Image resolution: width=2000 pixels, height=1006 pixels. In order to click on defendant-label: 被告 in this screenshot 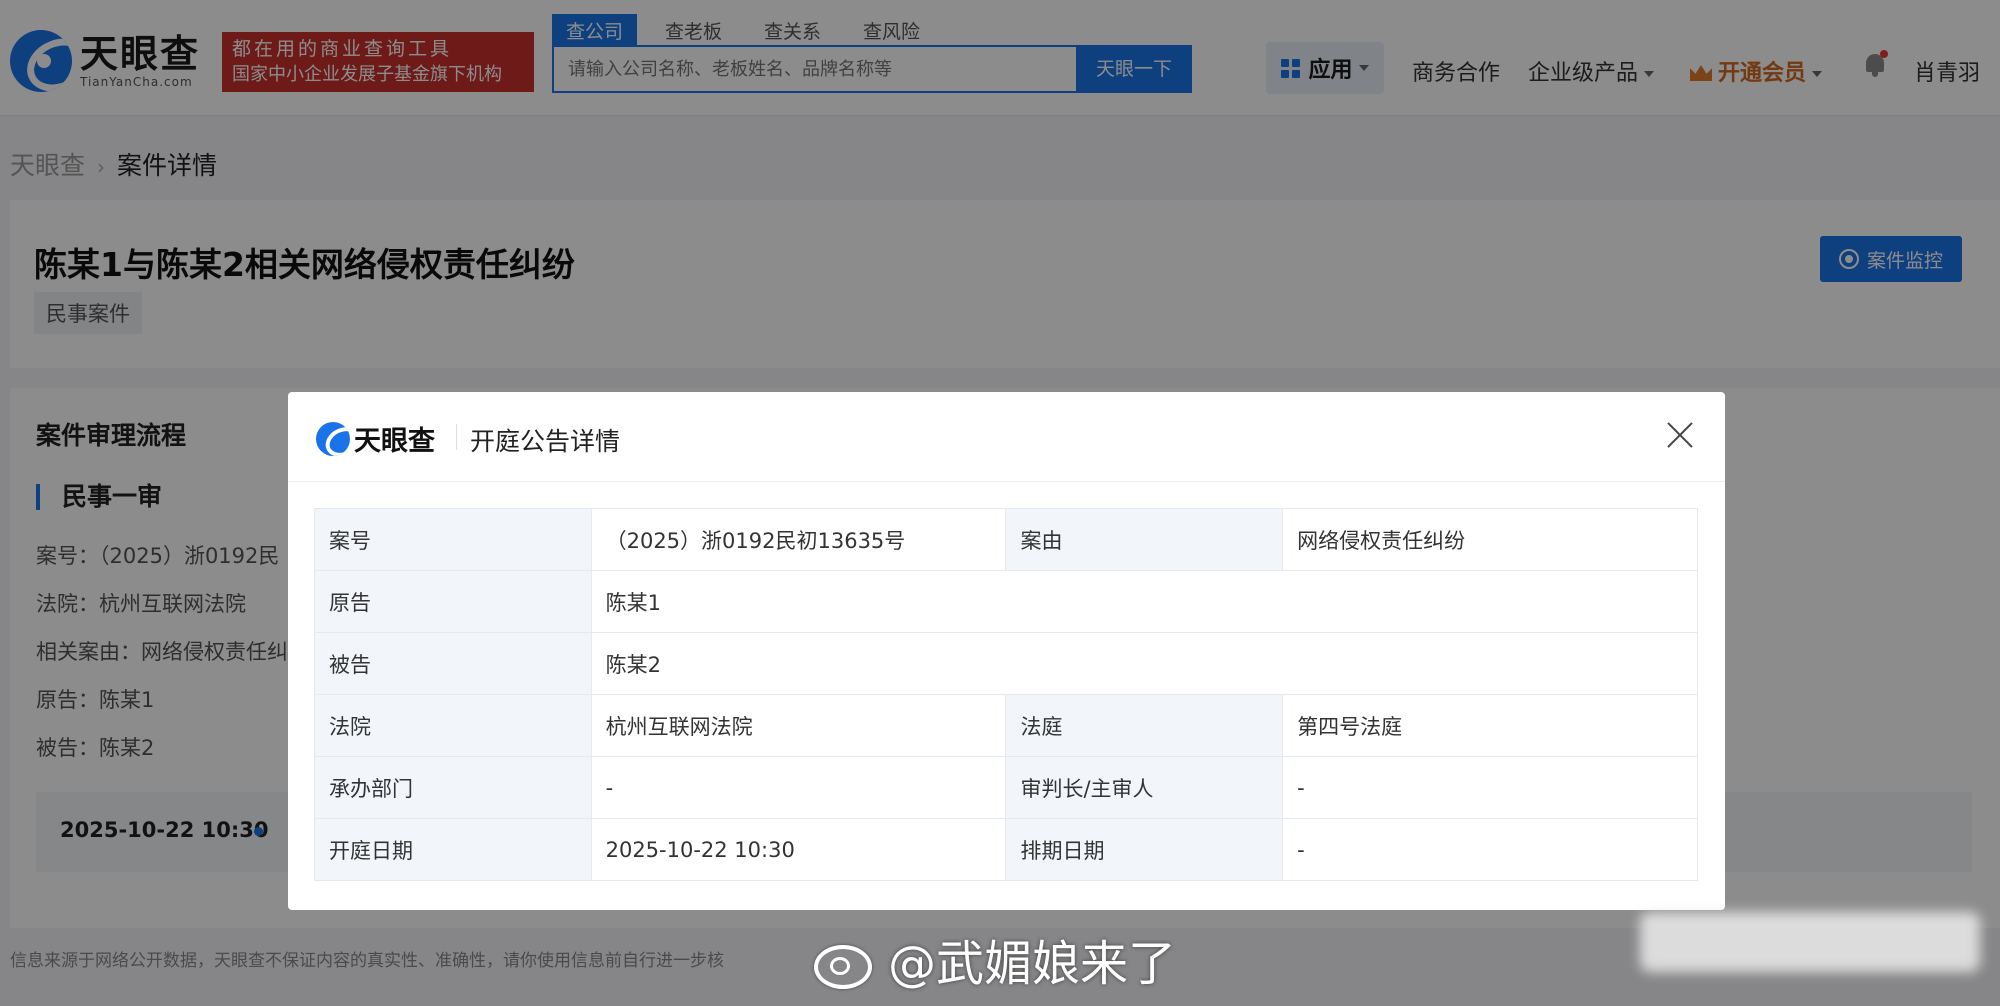, I will do `click(453, 663)`.